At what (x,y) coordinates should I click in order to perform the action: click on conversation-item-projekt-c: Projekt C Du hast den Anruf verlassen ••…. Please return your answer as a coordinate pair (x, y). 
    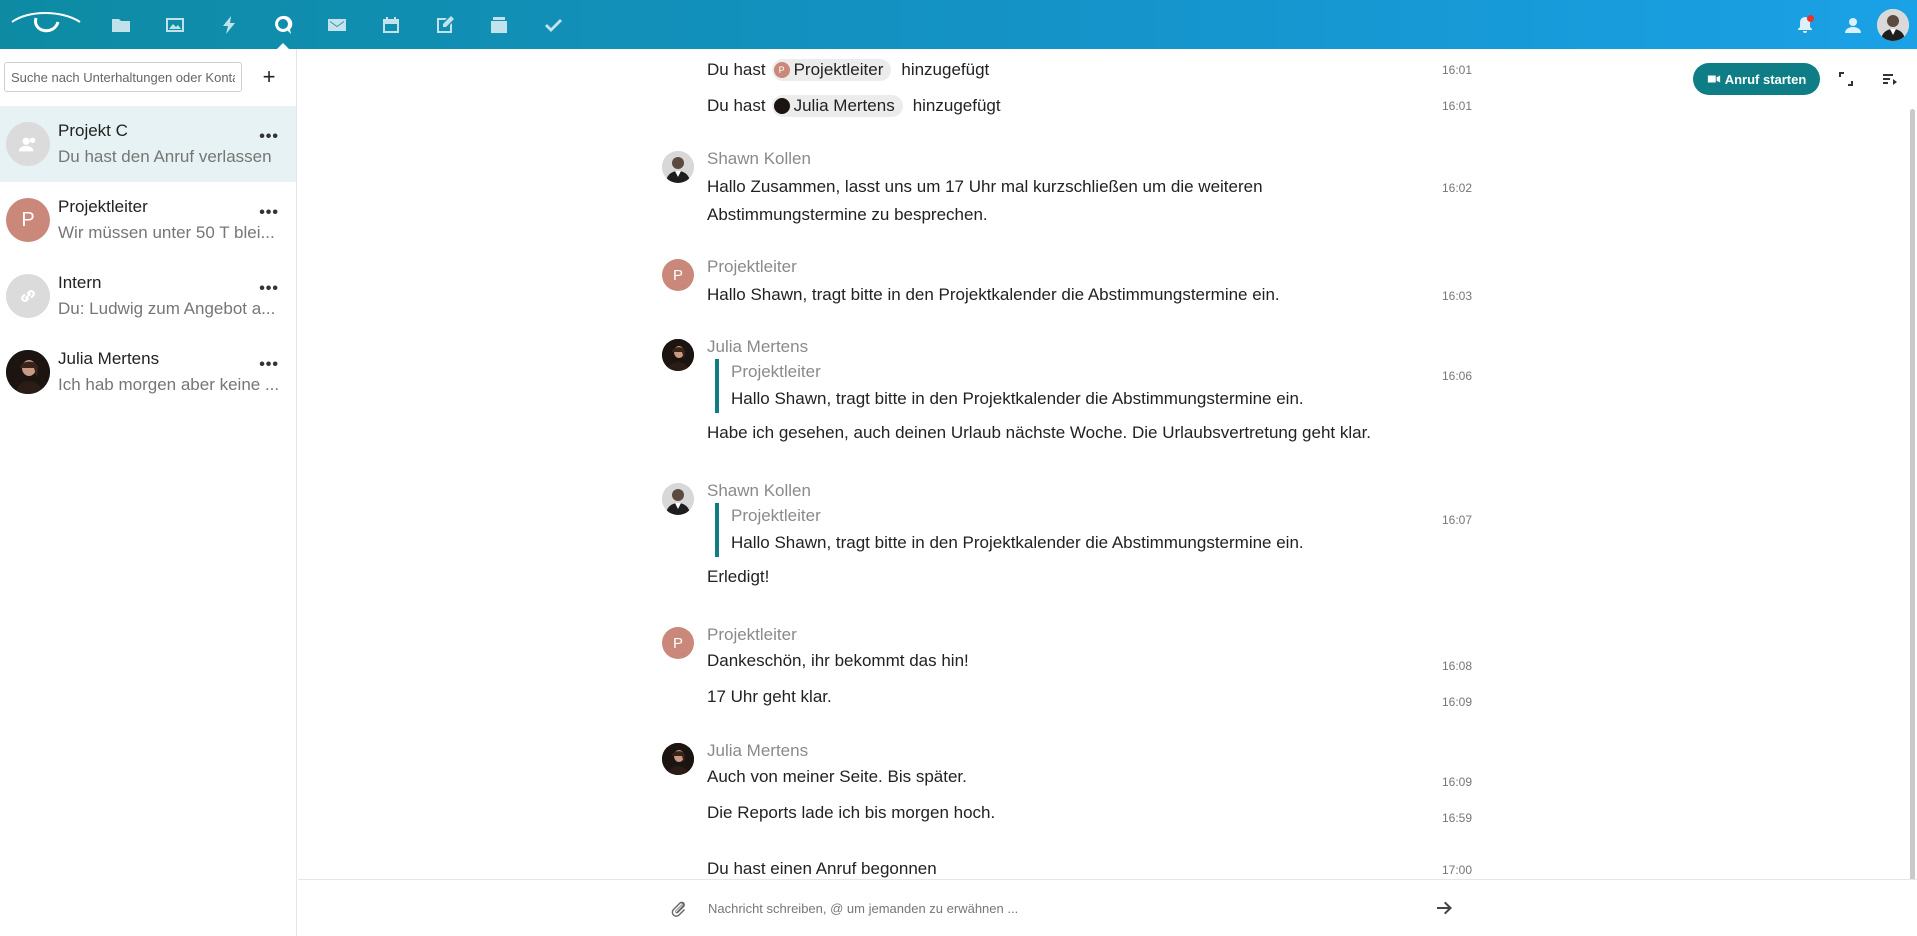
    Looking at the image, I should click on (148, 144).